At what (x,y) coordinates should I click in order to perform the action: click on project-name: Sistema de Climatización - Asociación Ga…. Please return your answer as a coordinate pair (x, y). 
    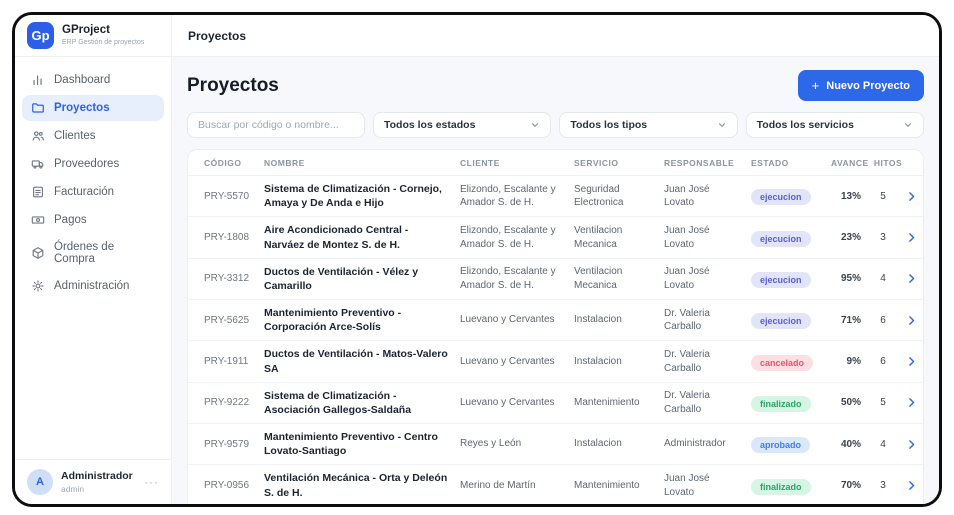
    Looking at the image, I should click on (338, 402).